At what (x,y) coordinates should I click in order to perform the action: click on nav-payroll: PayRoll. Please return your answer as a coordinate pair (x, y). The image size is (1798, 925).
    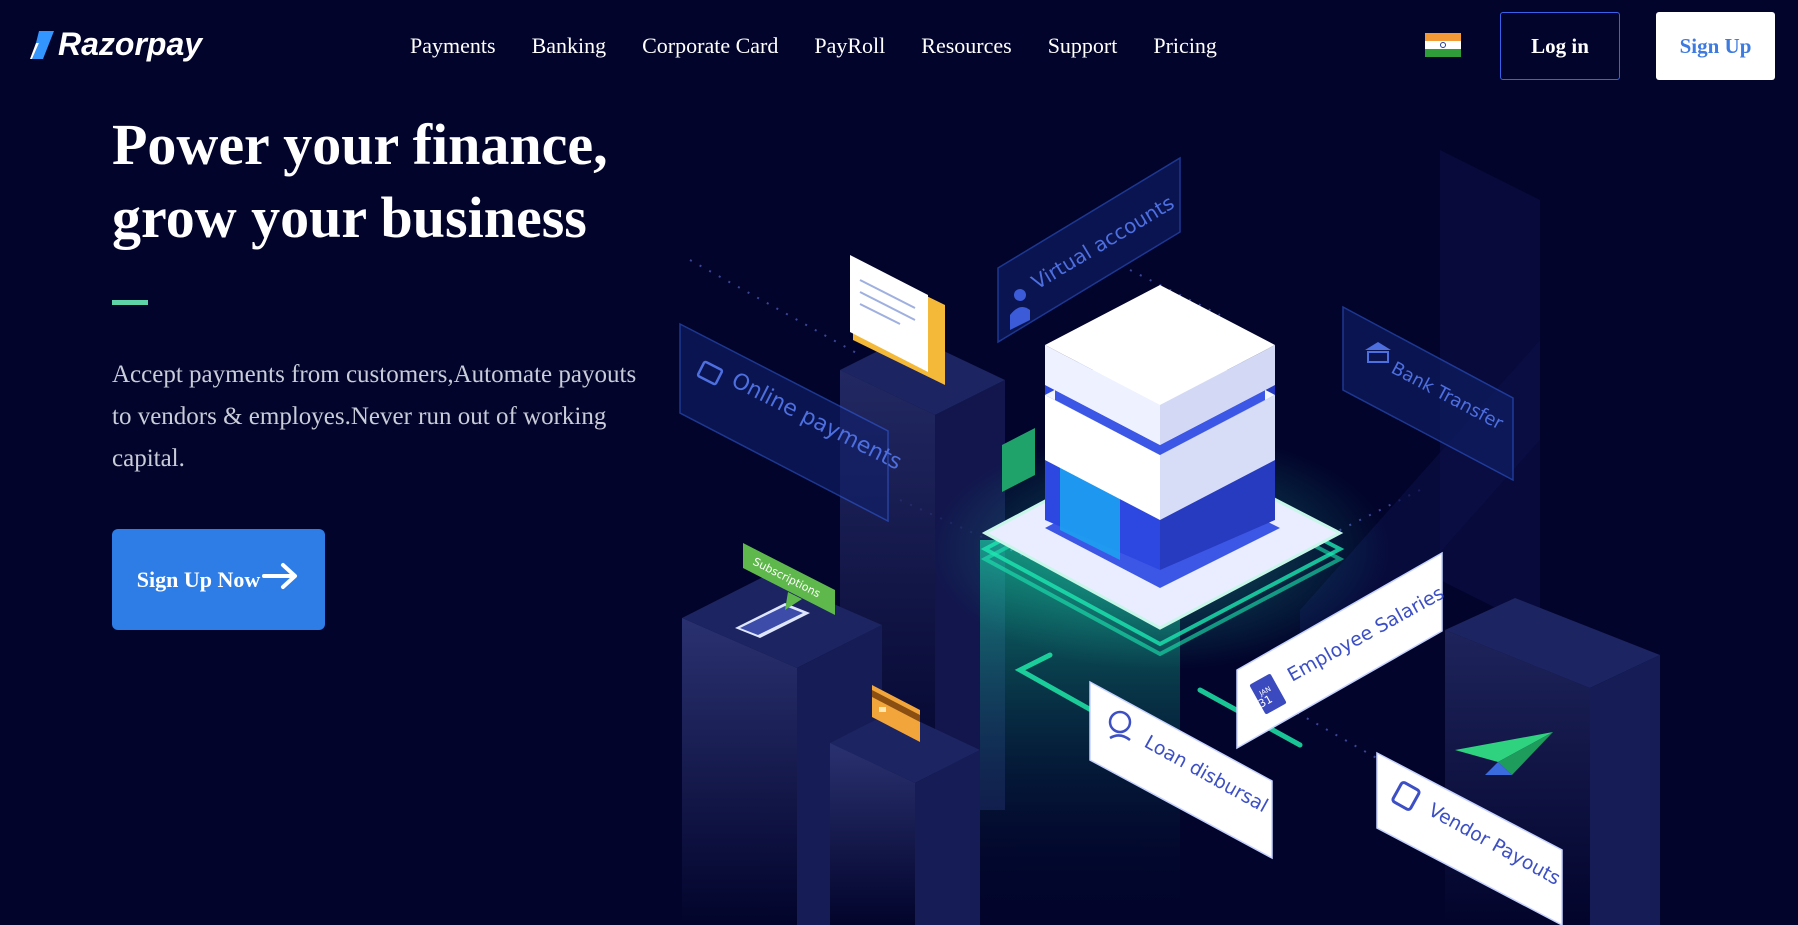
    Looking at the image, I should click on (849, 46).